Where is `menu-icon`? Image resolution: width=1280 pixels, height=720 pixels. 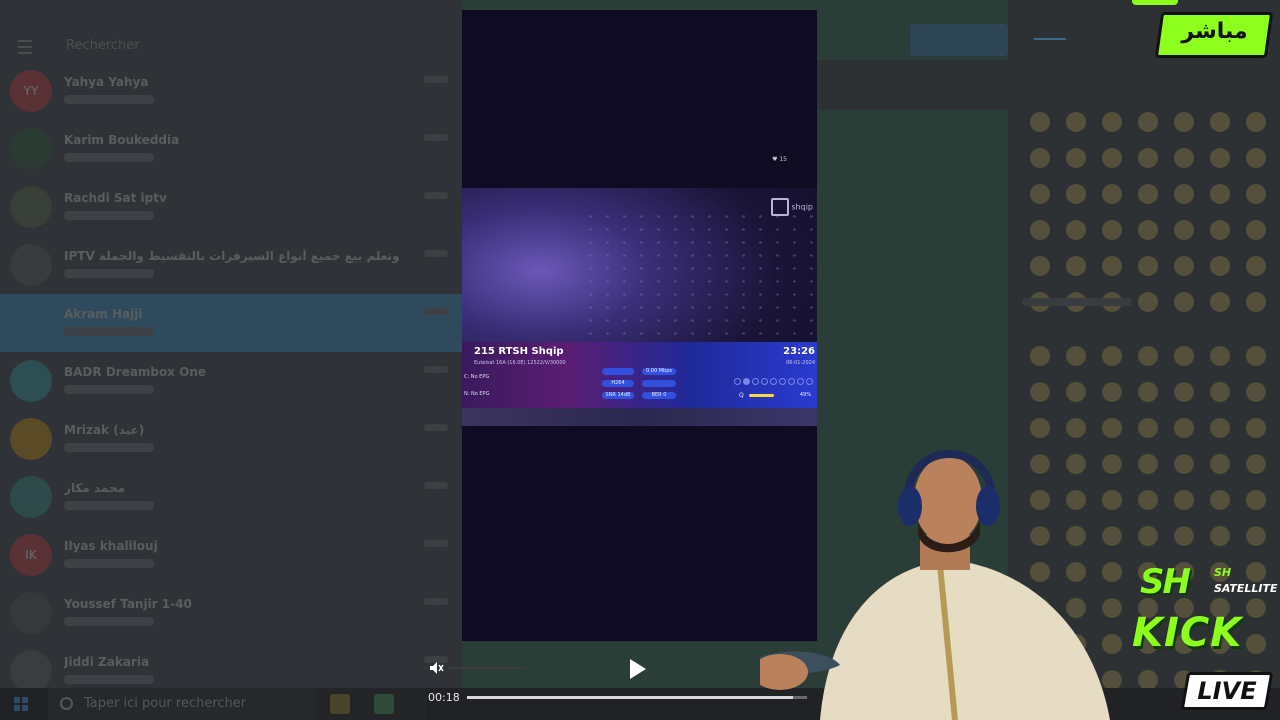 menu-icon is located at coordinates (25, 47).